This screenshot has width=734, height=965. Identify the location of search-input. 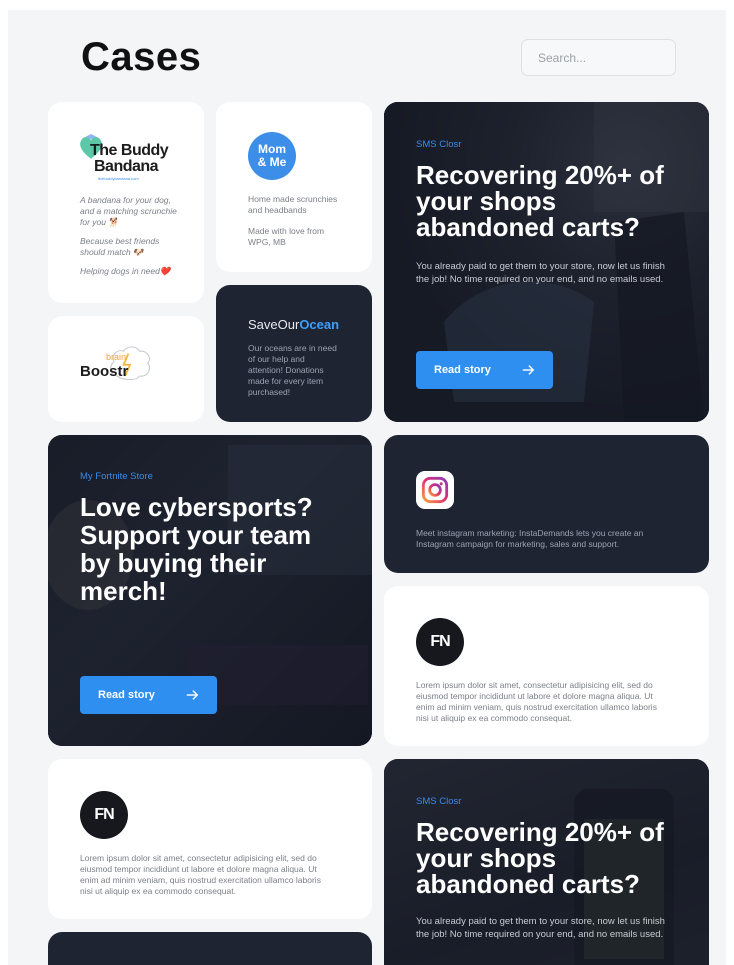
(615, 57).